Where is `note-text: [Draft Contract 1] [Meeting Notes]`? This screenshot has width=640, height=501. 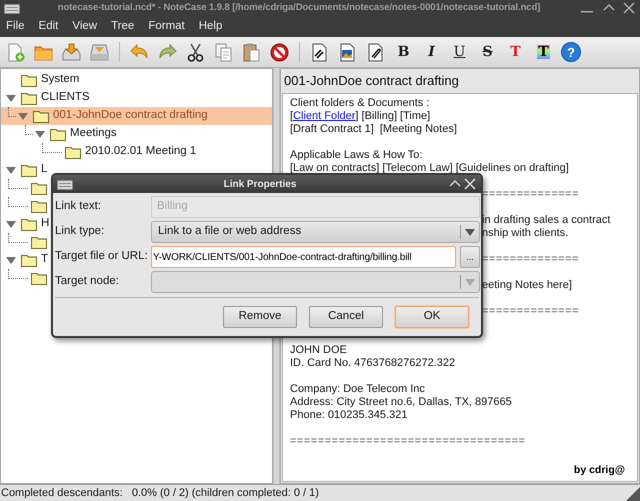 note-text: [Draft Contract 1] [Meeting Notes] is located at coordinates (374, 129).